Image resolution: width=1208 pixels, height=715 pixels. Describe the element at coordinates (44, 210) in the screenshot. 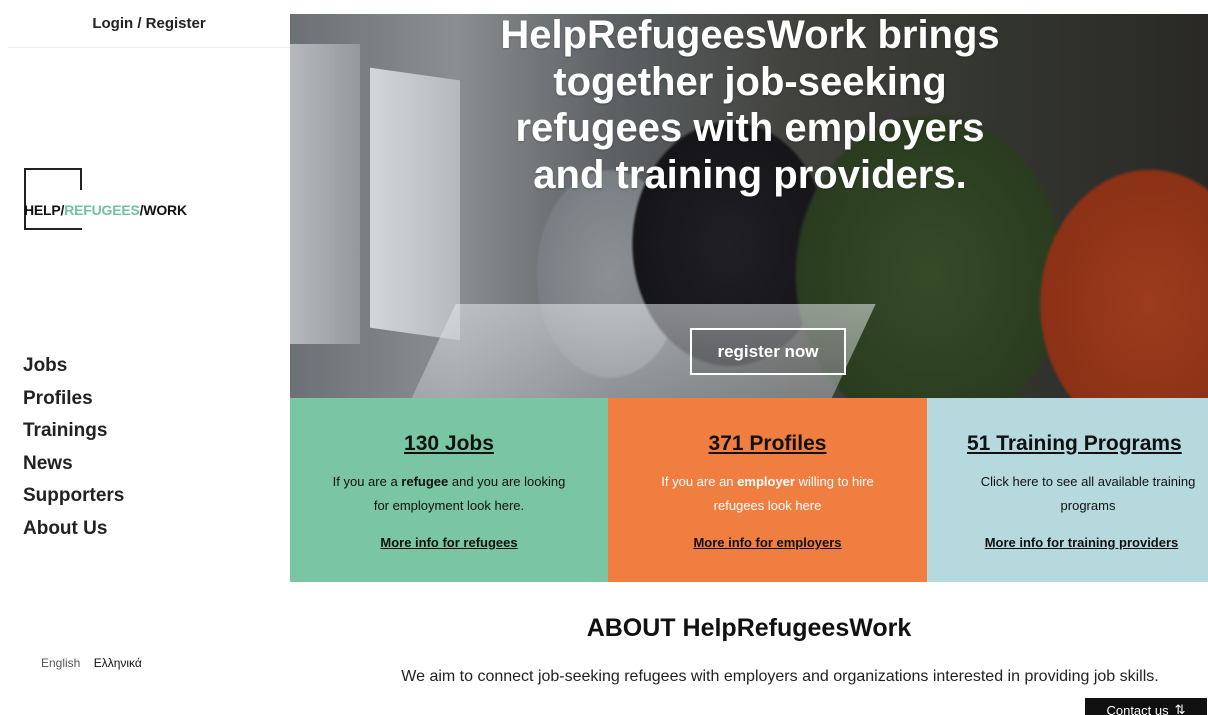

I see `logo-part-help: HELP/` at that location.